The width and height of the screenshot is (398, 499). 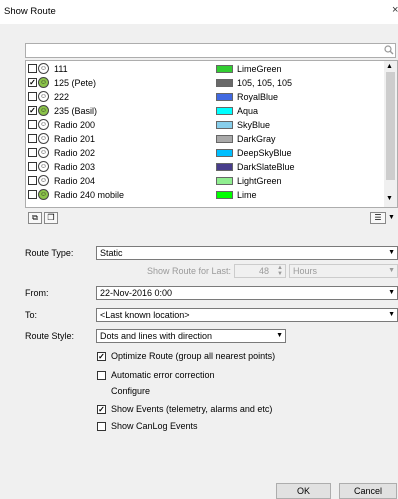 I want to click on show-route-for-value: 48, so click(x=263, y=271).